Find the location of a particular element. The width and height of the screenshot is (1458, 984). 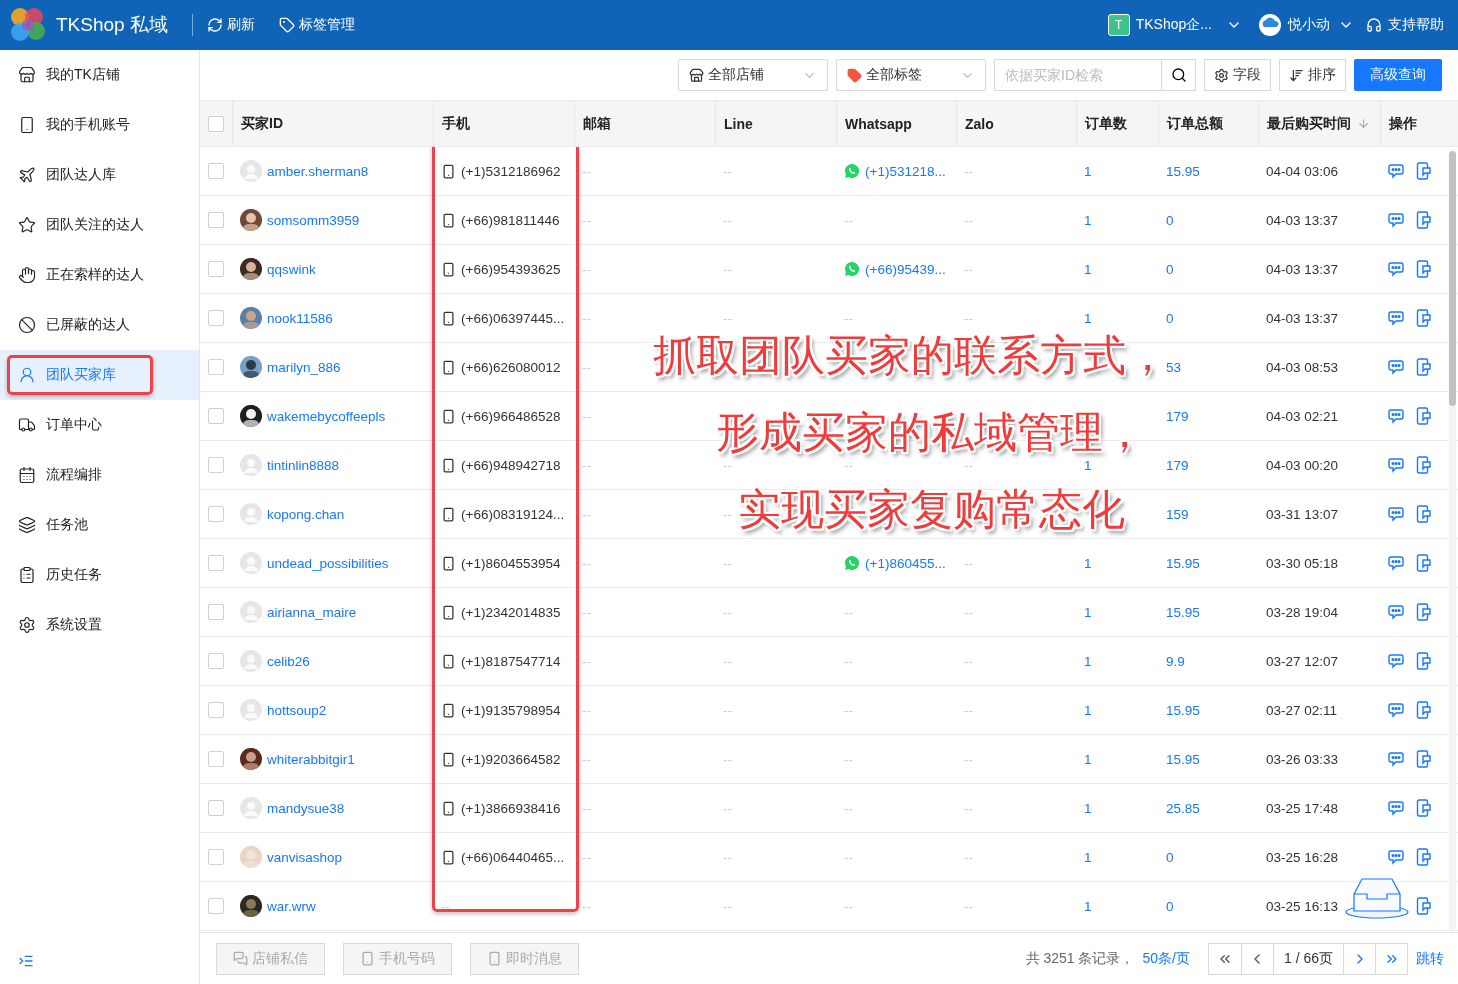

sidebar-item: 我的TK店铺 is located at coordinates (99, 75).